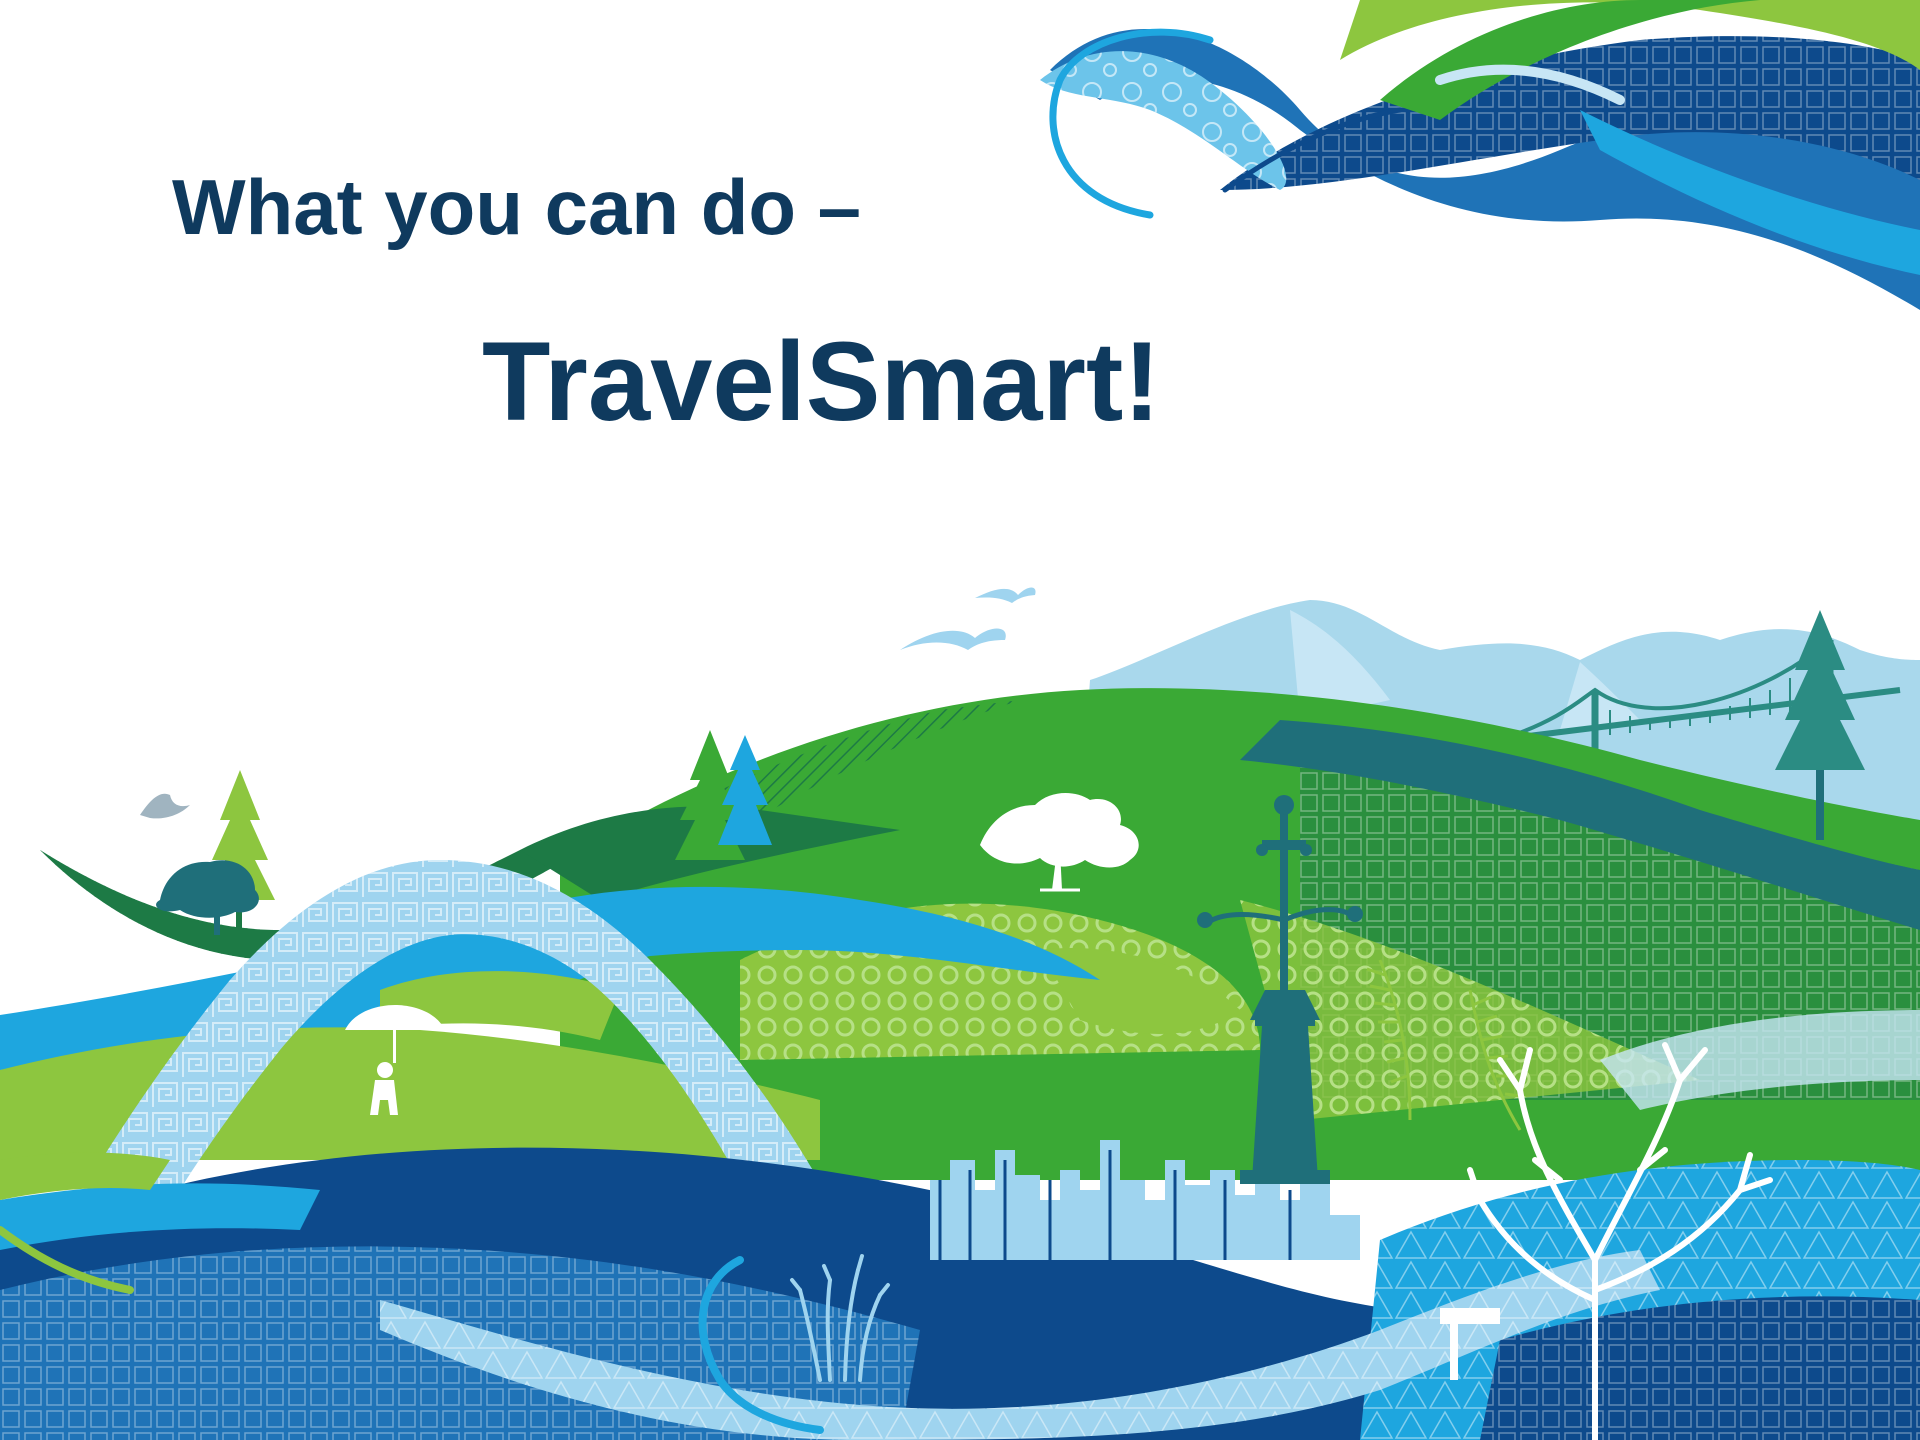 This screenshot has height=1440, width=1920. I want to click on top-right-swirl, so click(1480, 155).